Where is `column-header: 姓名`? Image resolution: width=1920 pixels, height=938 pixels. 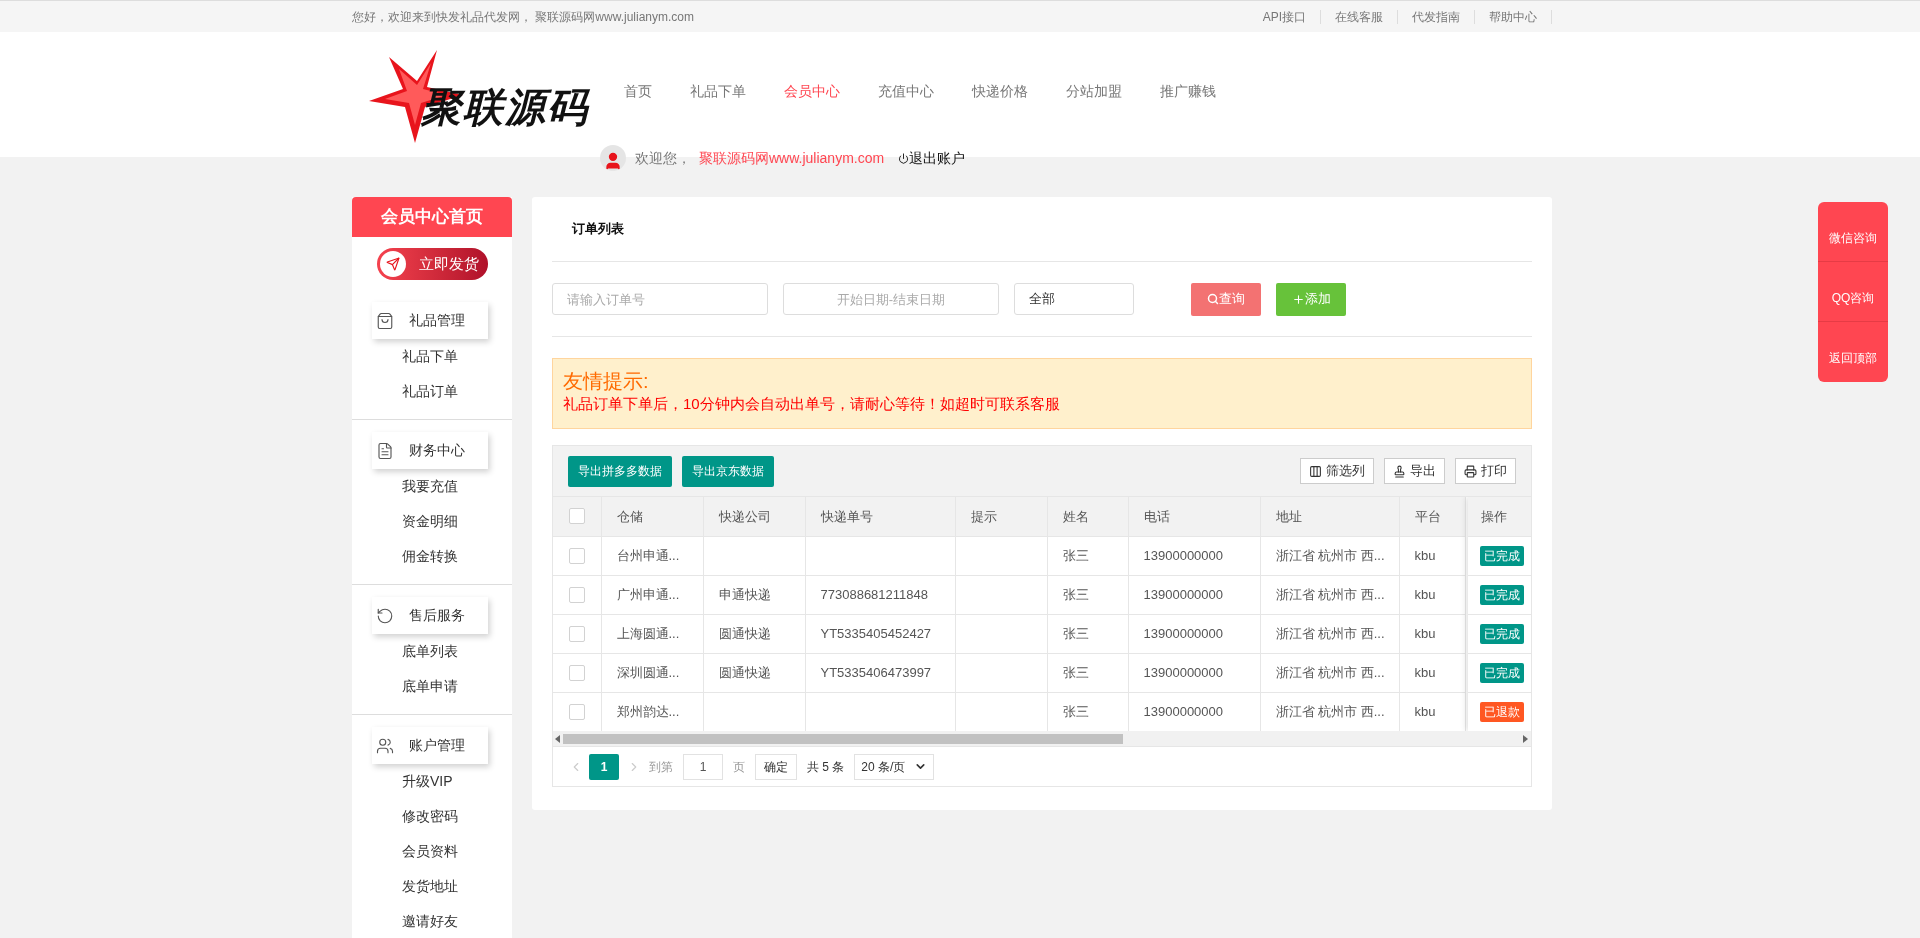 column-header: 姓名 is located at coordinates (1075, 516).